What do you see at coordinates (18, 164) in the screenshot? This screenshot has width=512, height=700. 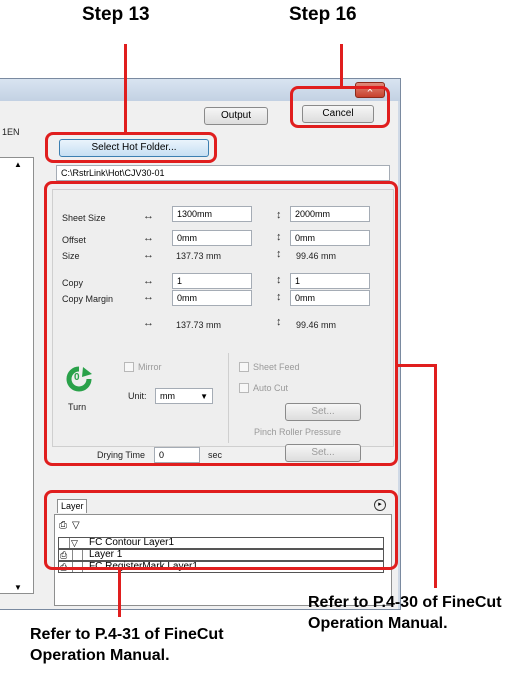 I see `scroll-up-icon: ▲` at bounding box center [18, 164].